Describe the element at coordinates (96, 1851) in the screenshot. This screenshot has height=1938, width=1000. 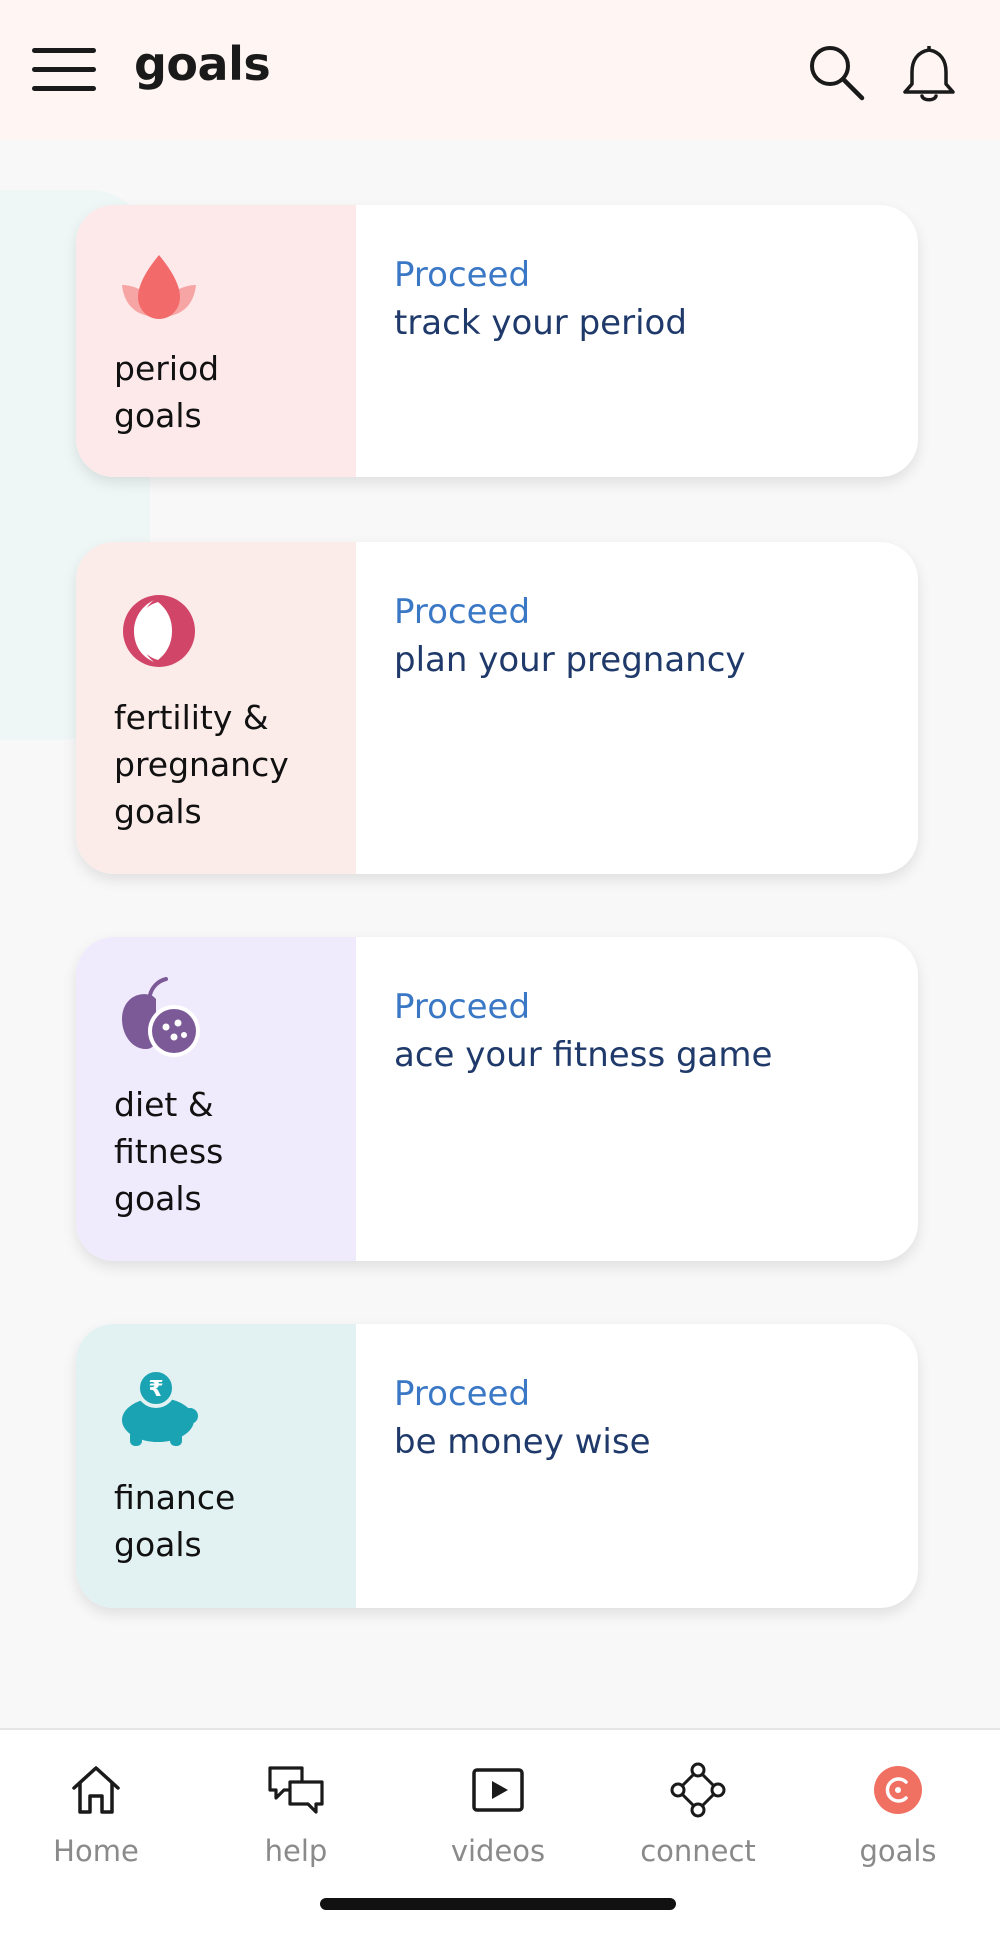
I see `nav-label: Home` at that location.